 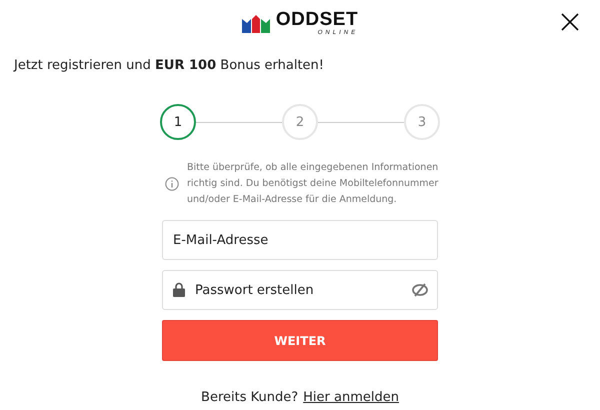 What do you see at coordinates (313, 184) in the screenshot?
I see `info-text: Bitte überprüfe, ob alle eingegebenen Informationen richtig sind. Du benötigst deine Mobiltelefonnummer und/oder E-Mail-Adresse für die Anmeldung.` at bounding box center [313, 184].